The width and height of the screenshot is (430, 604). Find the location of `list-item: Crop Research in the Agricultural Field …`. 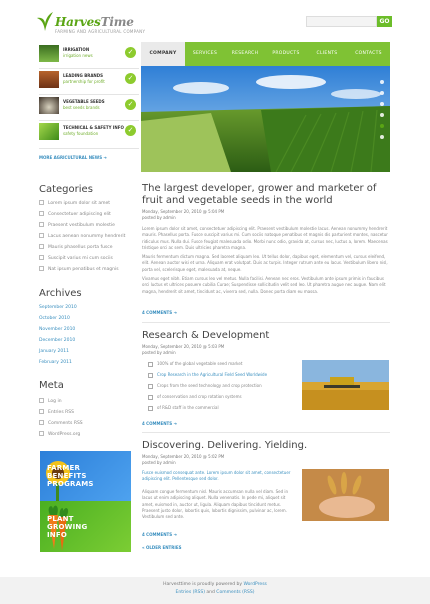

list-item: Crop Research in the Agricultural Field … is located at coordinates (207, 375).